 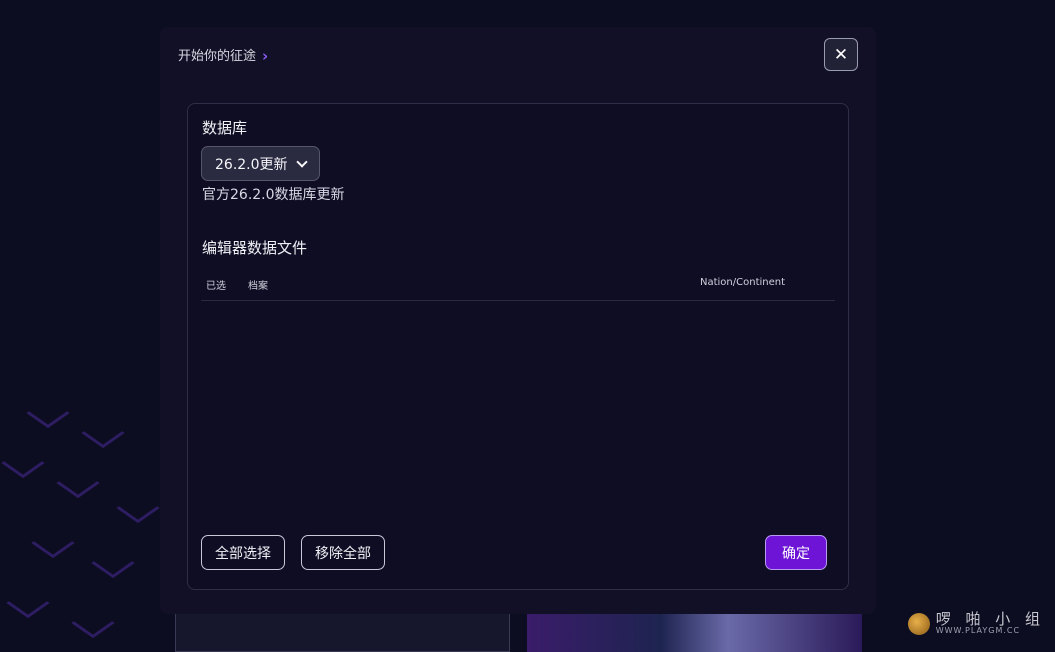 What do you see at coordinates (918, 623) in the screenshot?
I see `watermark-logo-icon` at bounding box center [918, 623].